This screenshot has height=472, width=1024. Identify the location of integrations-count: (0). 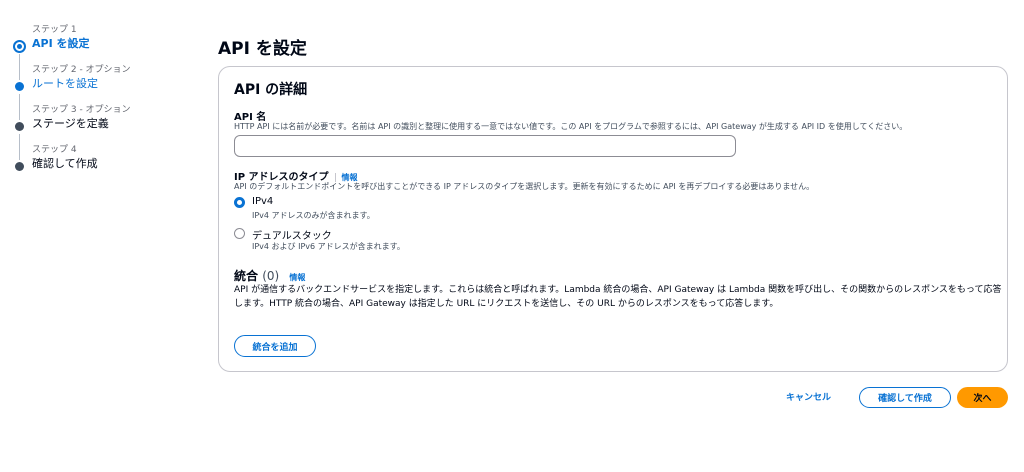
(271, 276).